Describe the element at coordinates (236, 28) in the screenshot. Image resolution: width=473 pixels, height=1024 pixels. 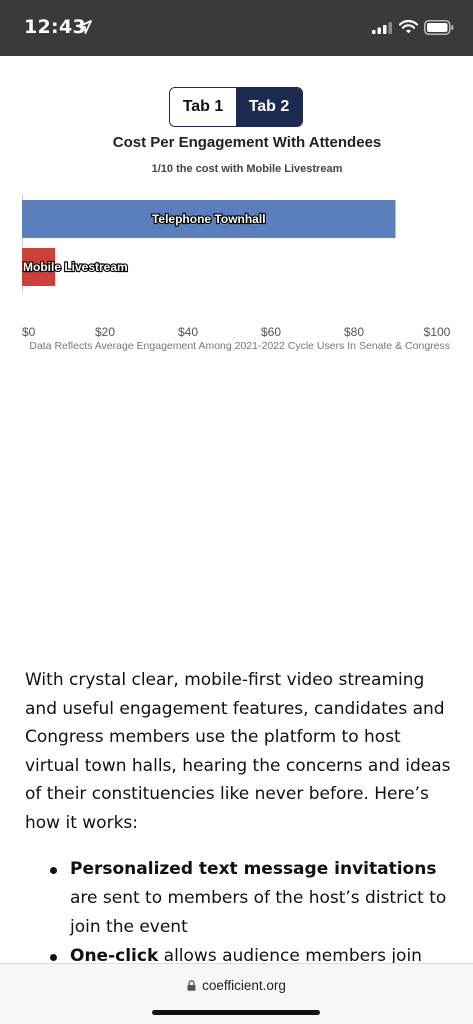
I see `status-bar: 12:43` at that location.